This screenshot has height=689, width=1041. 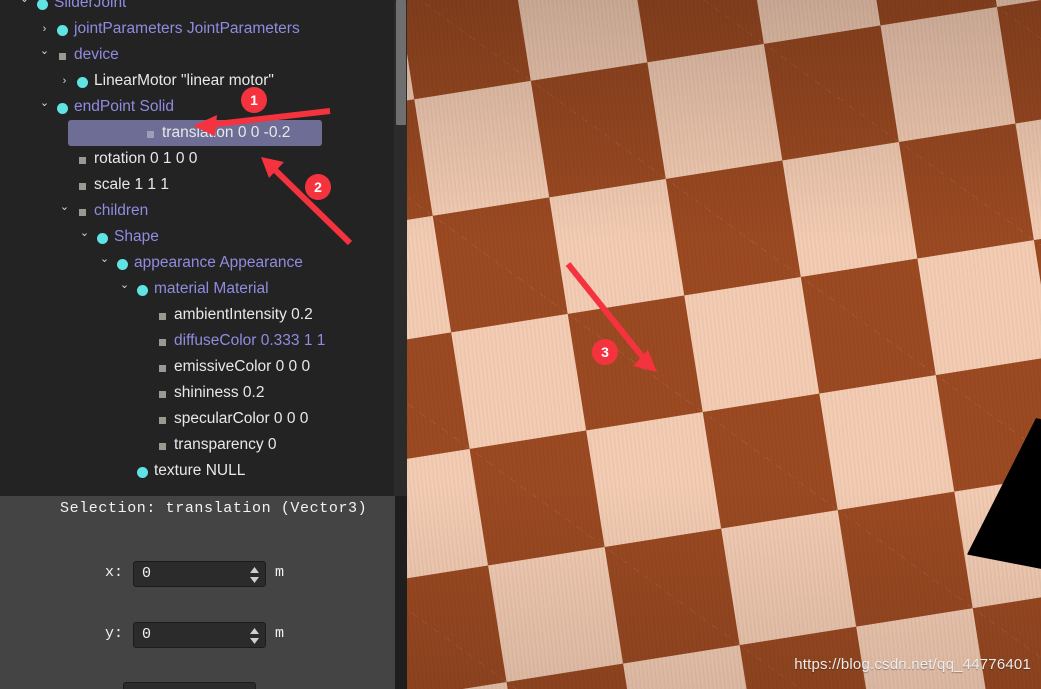 I want to click on annotation-badge-1: 1, so click(x=254, y=100).